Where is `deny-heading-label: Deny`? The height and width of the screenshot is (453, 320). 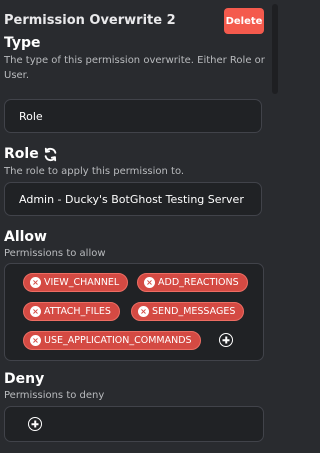
deny-heading-label: Deny is located at coordinates (24, 379).